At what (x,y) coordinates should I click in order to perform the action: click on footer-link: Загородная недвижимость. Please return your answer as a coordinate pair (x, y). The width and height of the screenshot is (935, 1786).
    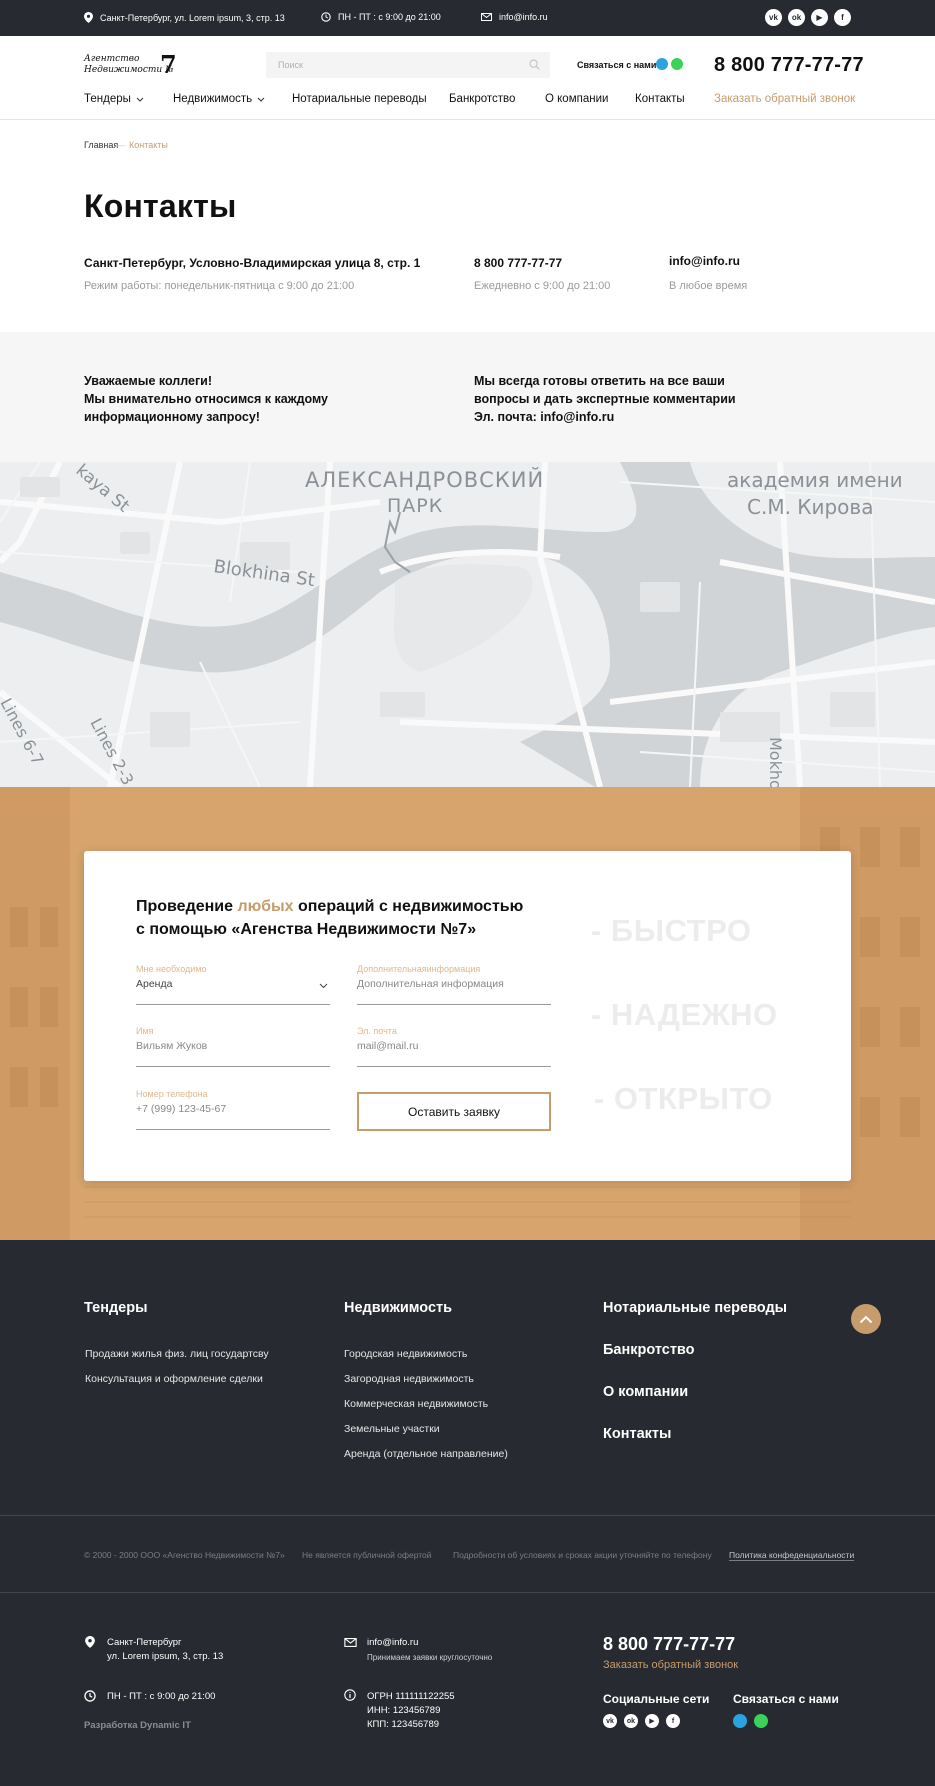
    Looking at the image, I should click on (409, 1379).